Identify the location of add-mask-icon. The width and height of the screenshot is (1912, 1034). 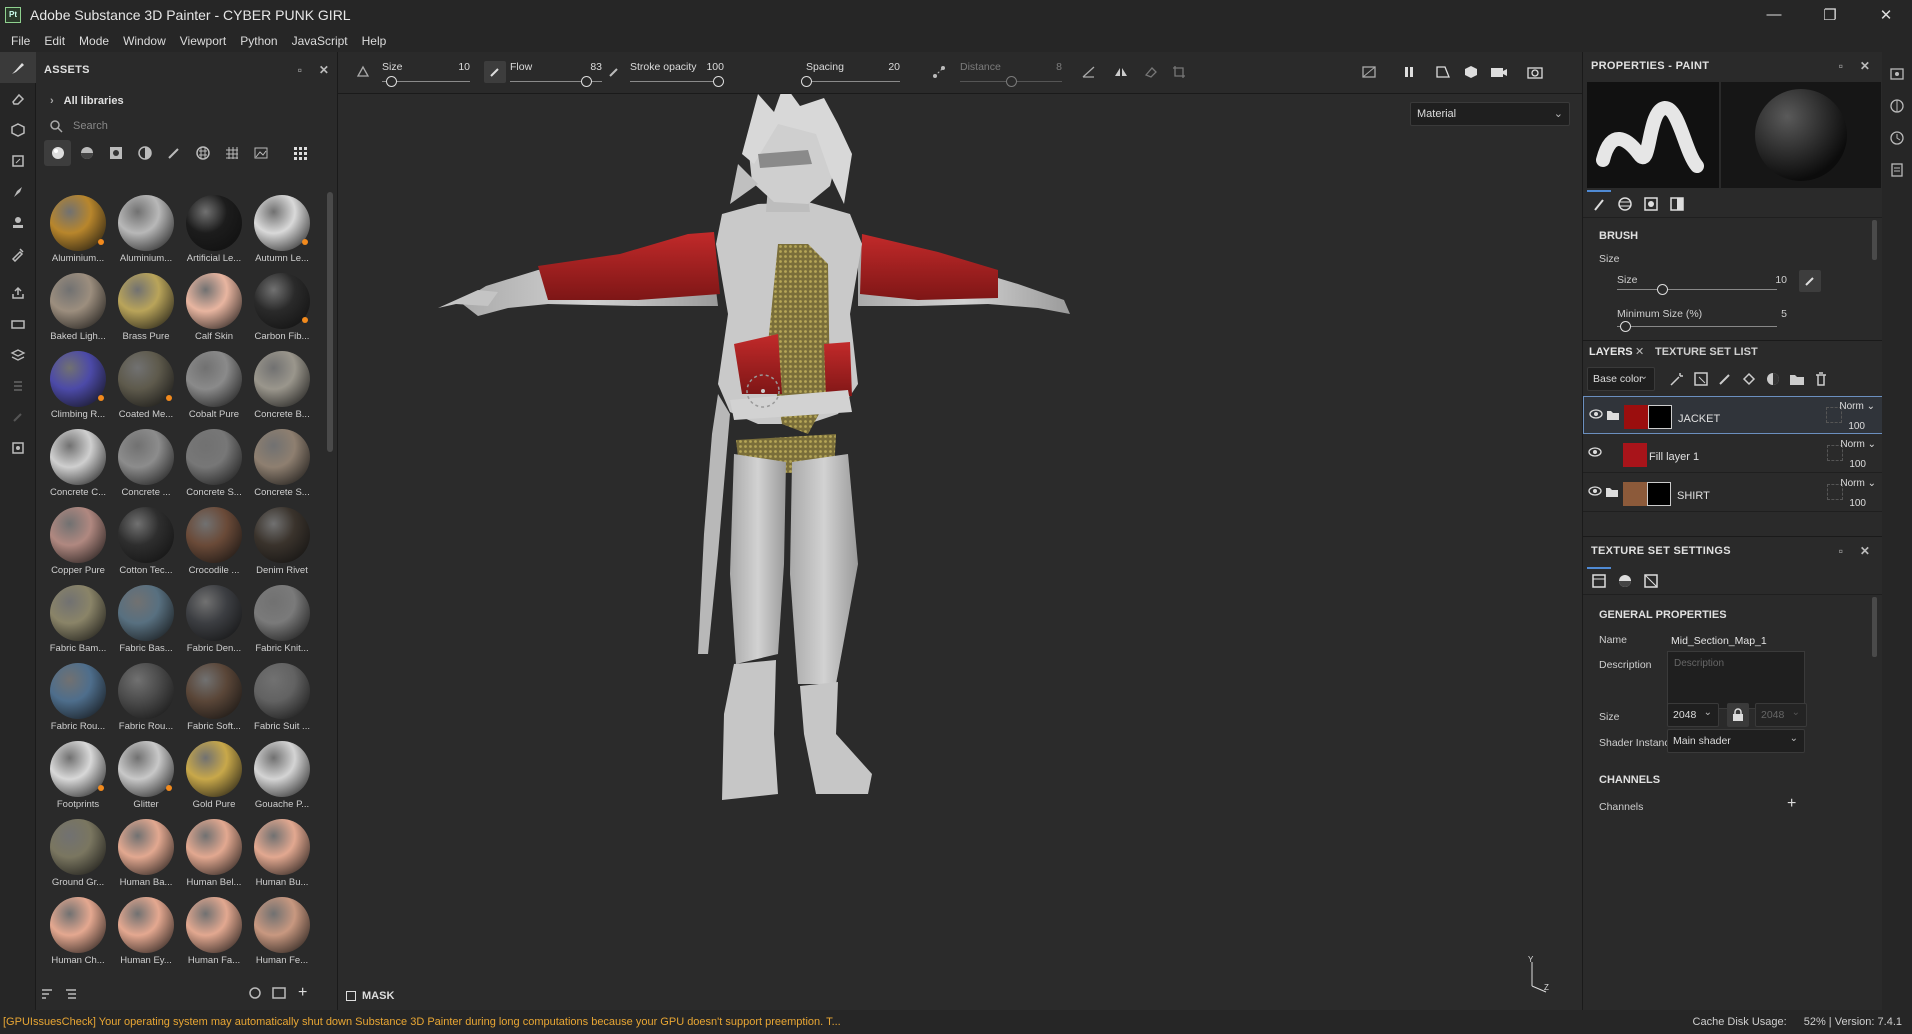
(1773, 380).